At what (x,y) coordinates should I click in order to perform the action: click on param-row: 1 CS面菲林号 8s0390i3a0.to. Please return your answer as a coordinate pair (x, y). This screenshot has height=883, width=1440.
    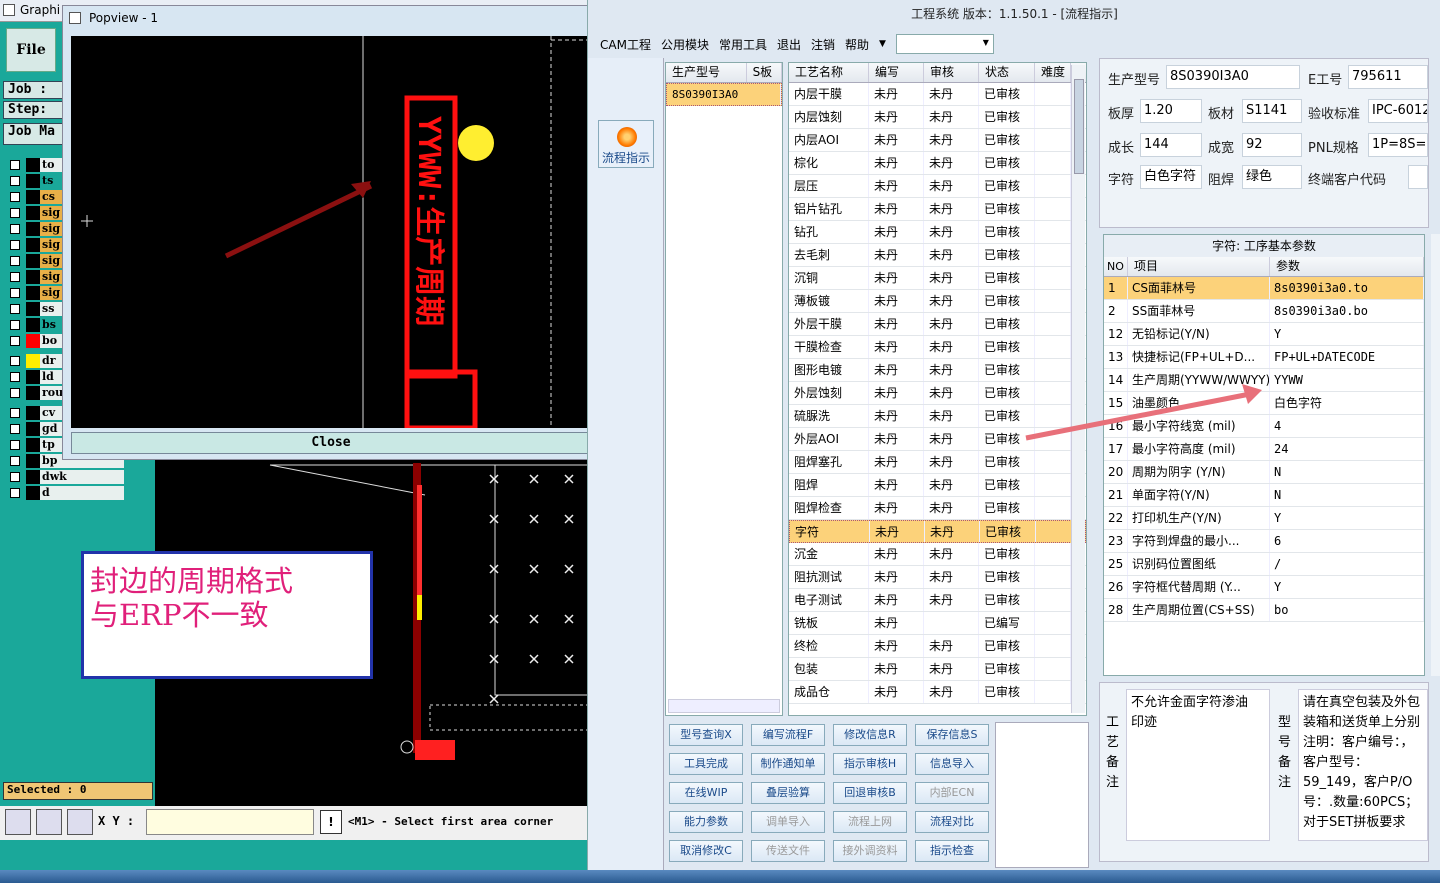
    Looking at the image, I should click on (1264, 288).